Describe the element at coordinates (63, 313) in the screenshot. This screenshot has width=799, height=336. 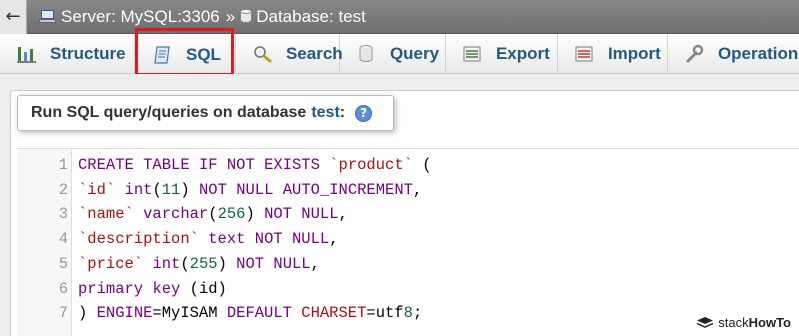
I see `line-number: 7` at that location.